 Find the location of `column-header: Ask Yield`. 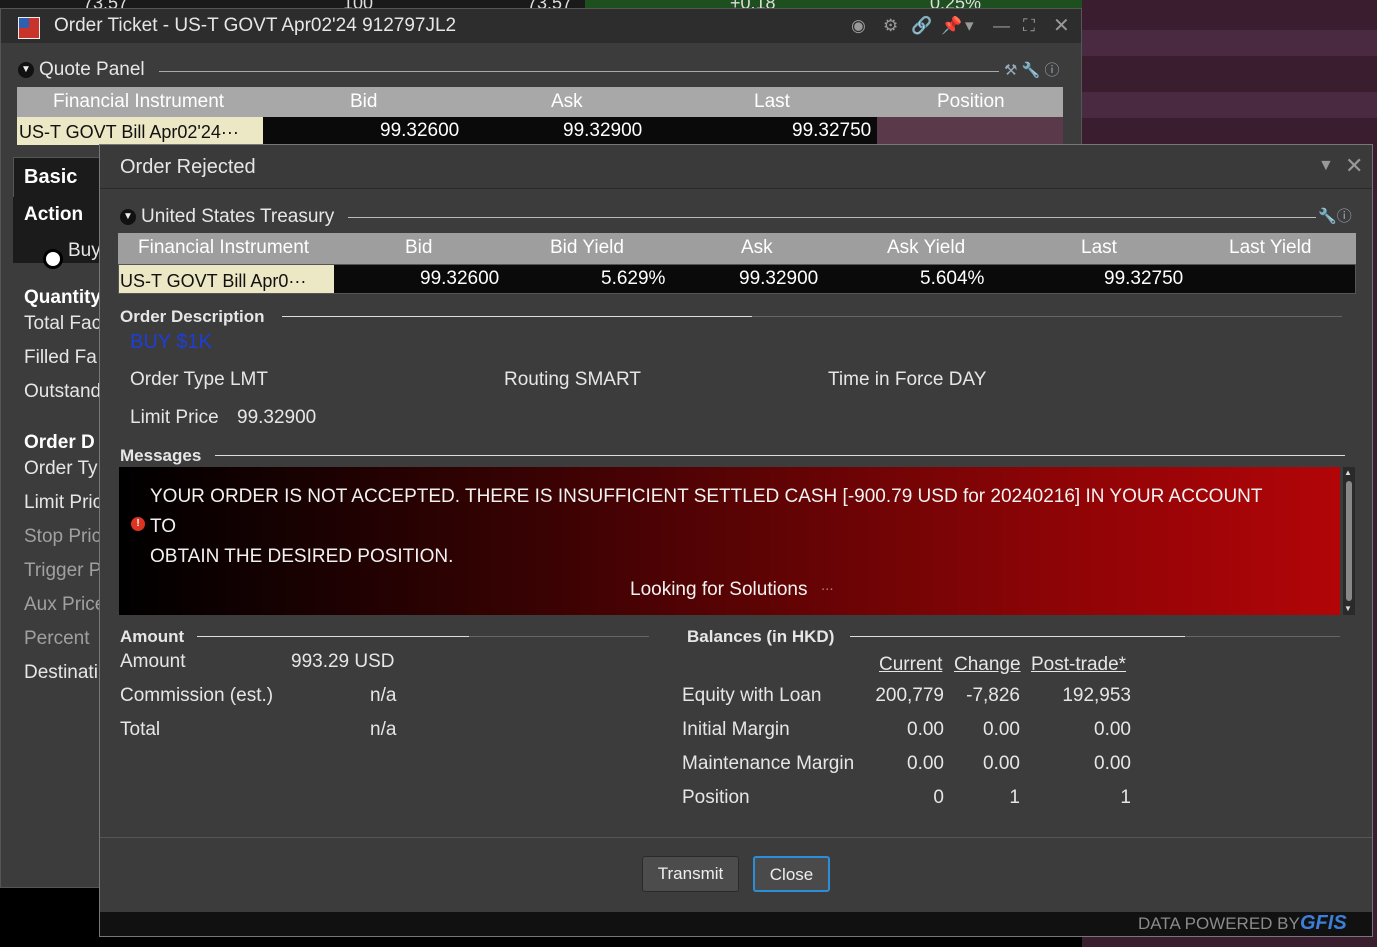

column-header: Ask Yield is located at coordinates (926, 248).